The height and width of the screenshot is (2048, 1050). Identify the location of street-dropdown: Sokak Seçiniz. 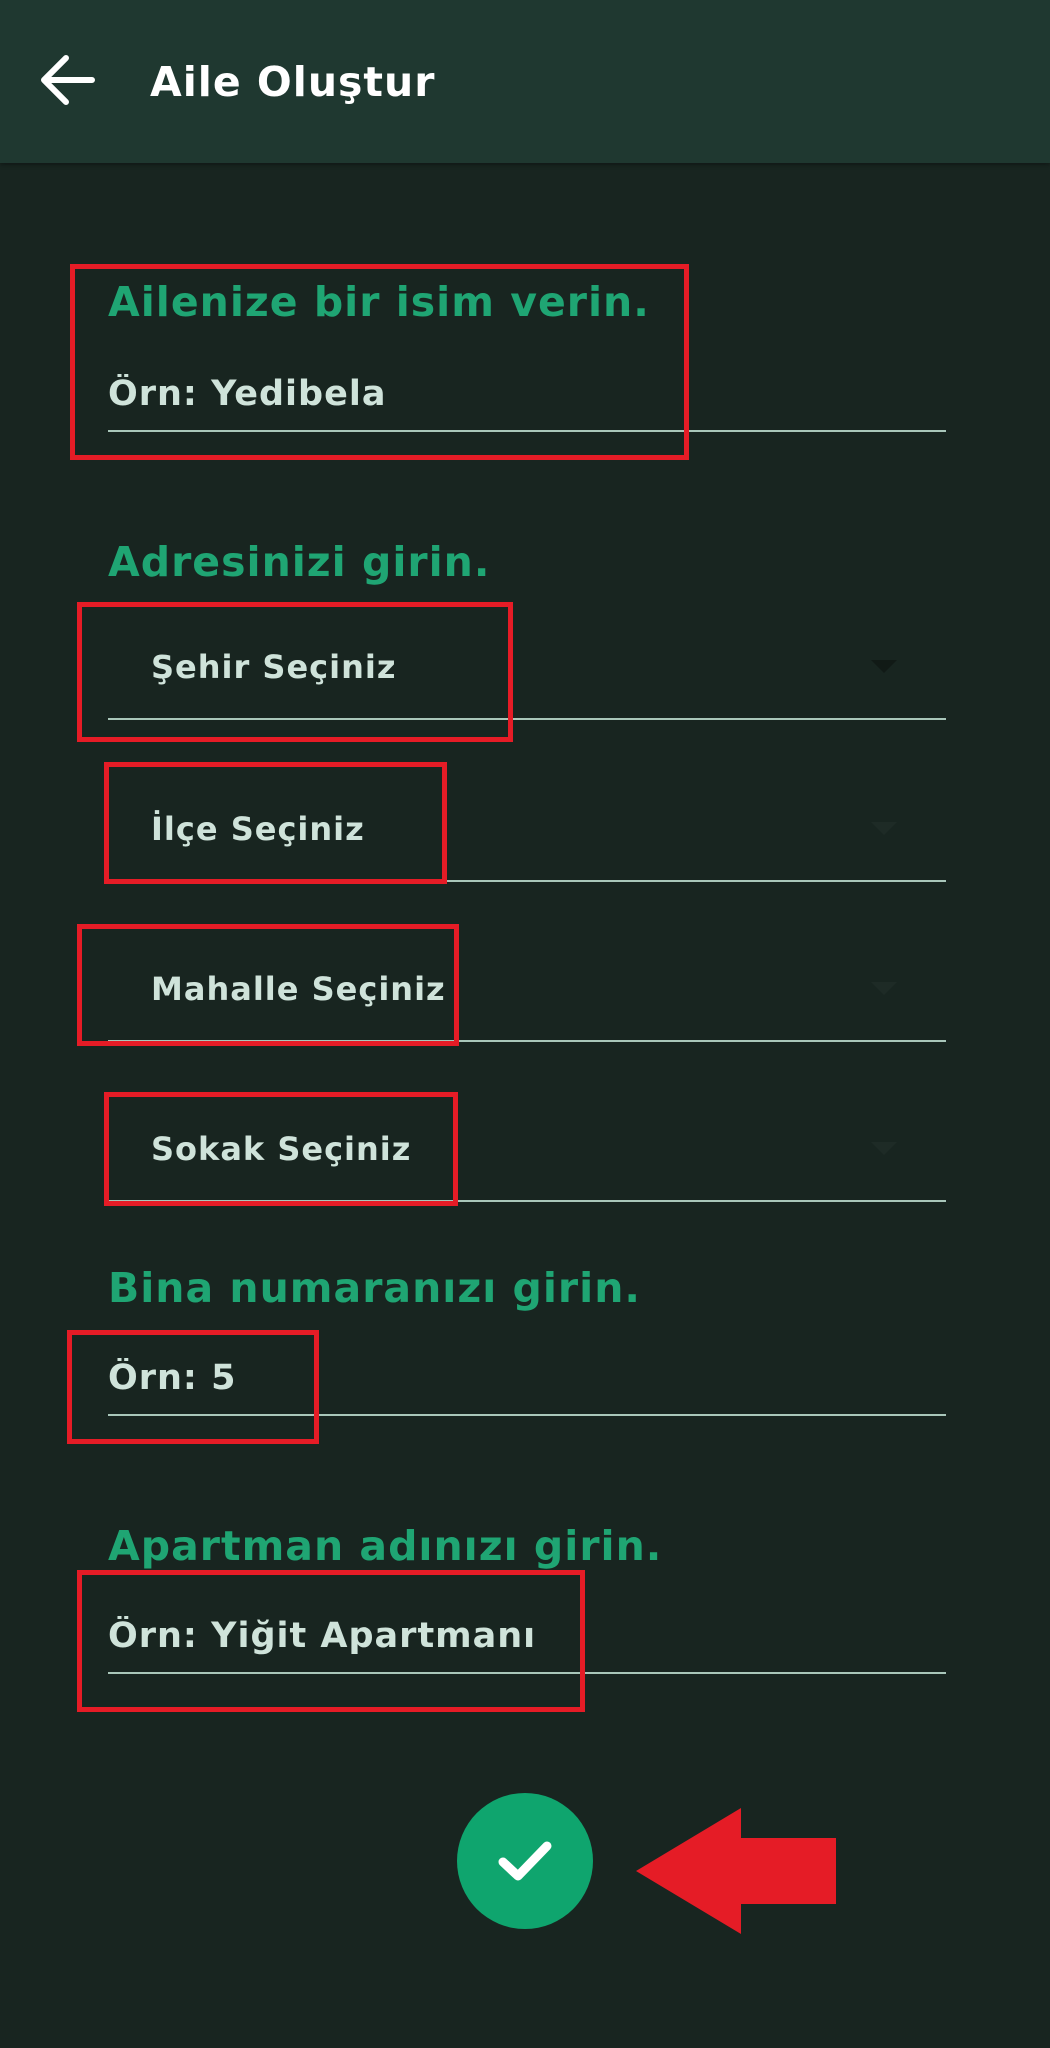
(527, 1166).